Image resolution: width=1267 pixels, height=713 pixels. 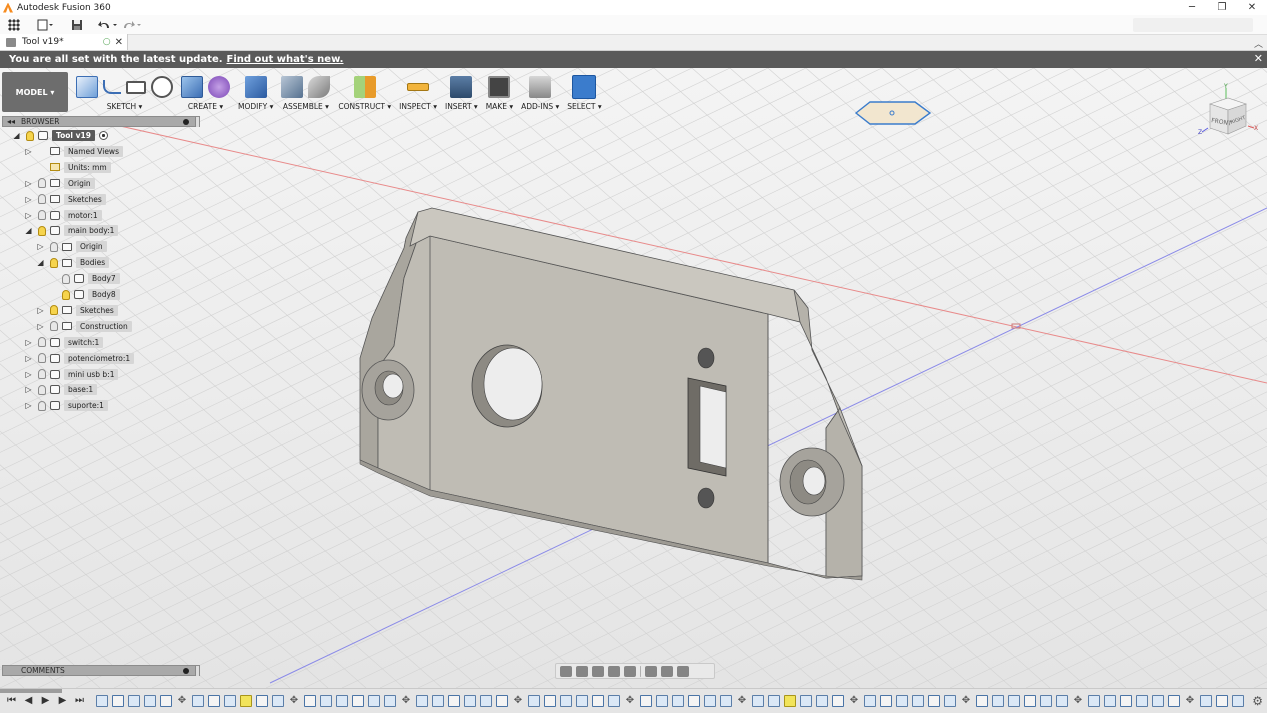 I want to click on look-at-icon, so click(x=582, y=671).